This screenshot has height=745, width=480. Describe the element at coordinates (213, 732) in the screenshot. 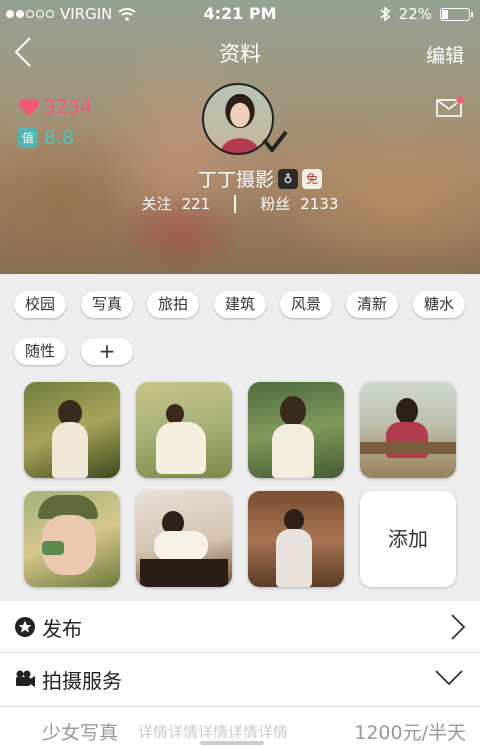

I see `service-detail: 详情详情详情详情详情` at that location.